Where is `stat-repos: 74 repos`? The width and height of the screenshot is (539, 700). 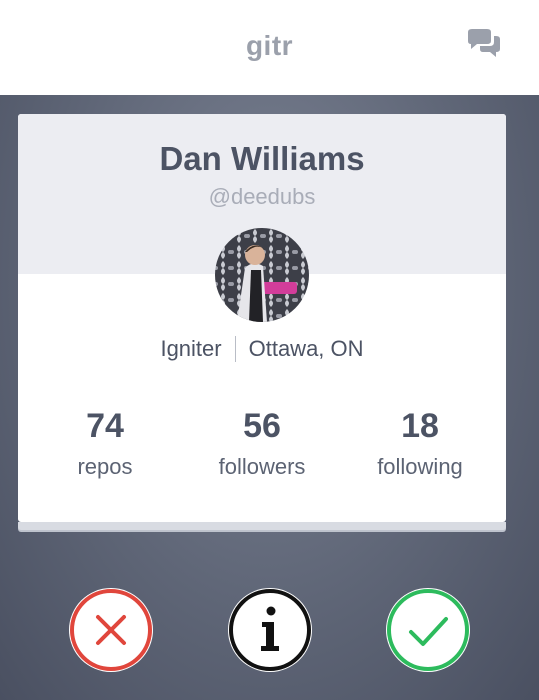 stat-repos: 74 repos is located at coordinates (105, 443).